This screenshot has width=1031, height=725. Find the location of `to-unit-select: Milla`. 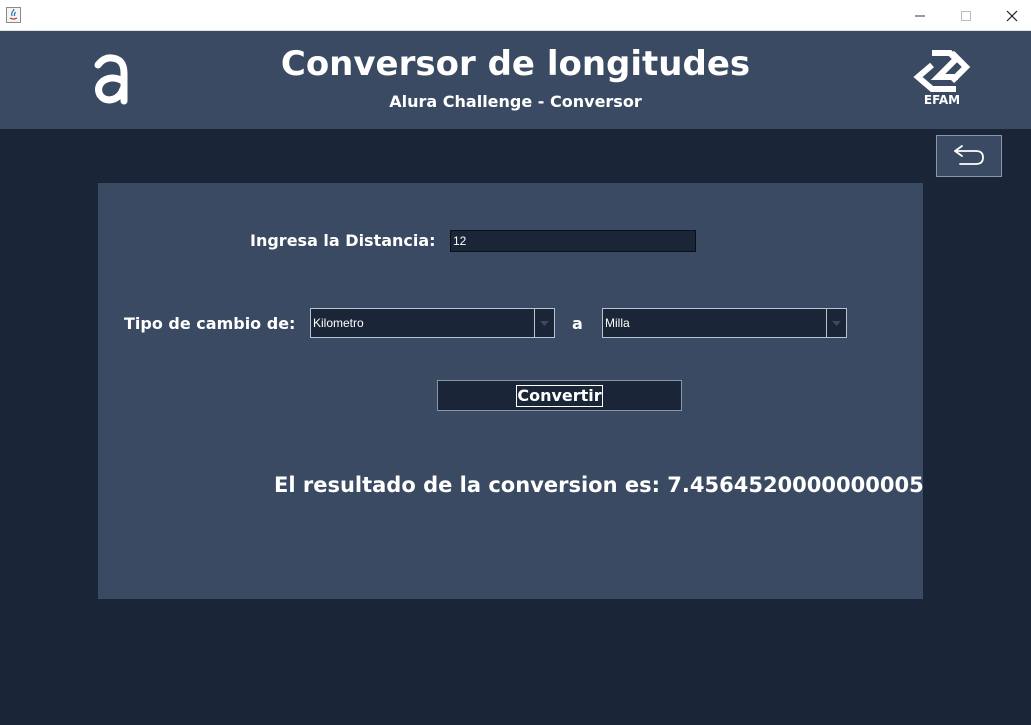

to-unit-select: Milla is located at coordinates (724, 323).